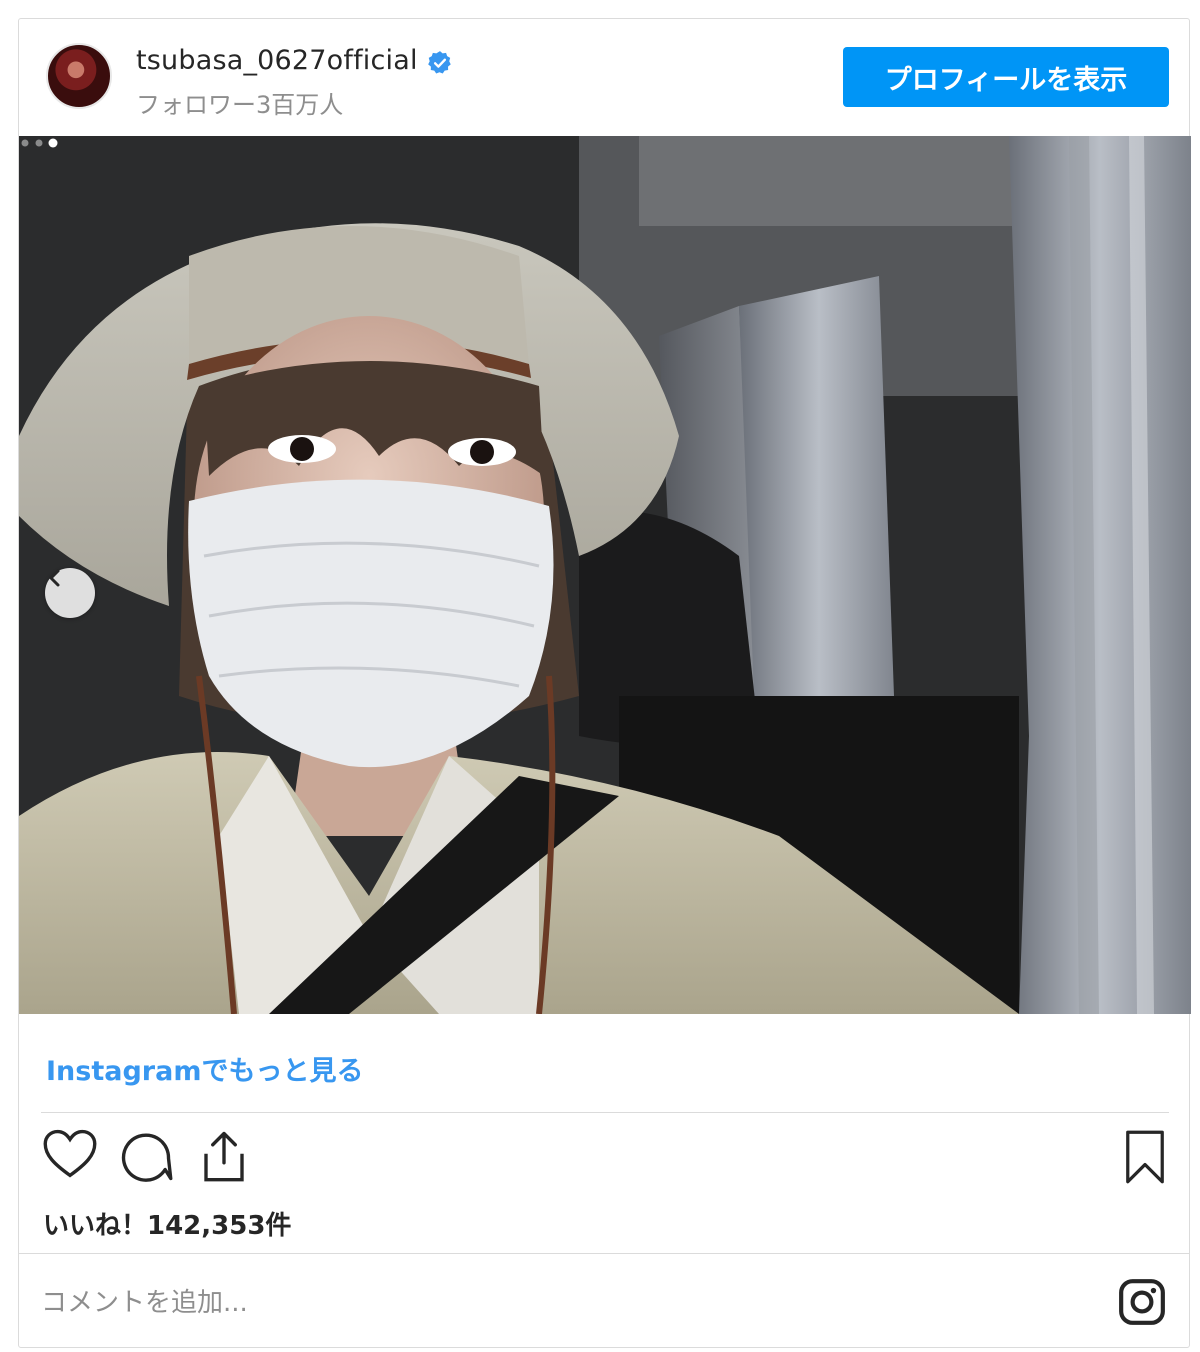  What do you see at coordinates (204, 1068) in the screenshot?
I see `view-more-on-instagram-link: Instagramでもっと見る` at bounding box center [204, 1068].